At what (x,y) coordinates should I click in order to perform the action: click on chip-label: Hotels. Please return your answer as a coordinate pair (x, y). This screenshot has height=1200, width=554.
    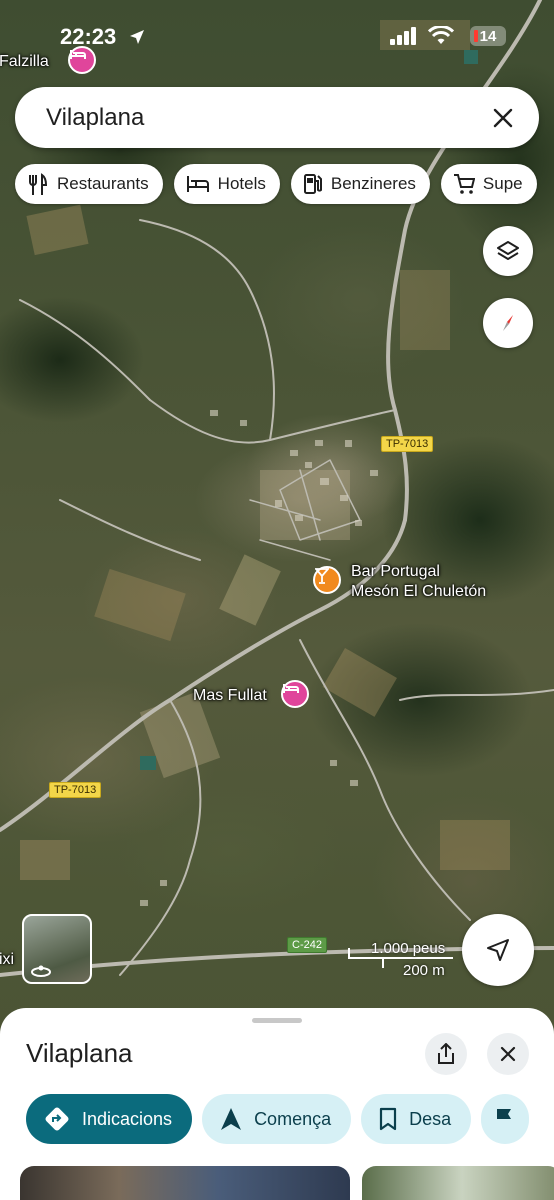
    Looking at the image, I should click on (241, 183).